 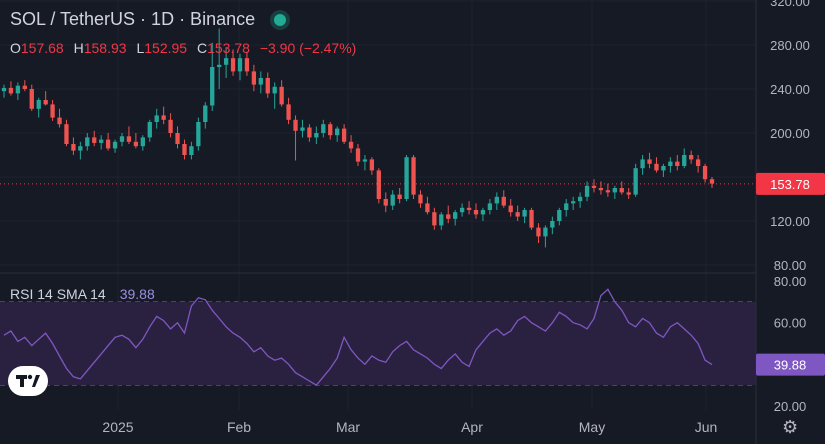 What do you see at coordinates (790, 4) in the screenshot?
I see `price-axis-label: 320.00` at bounding box center [790, 4].